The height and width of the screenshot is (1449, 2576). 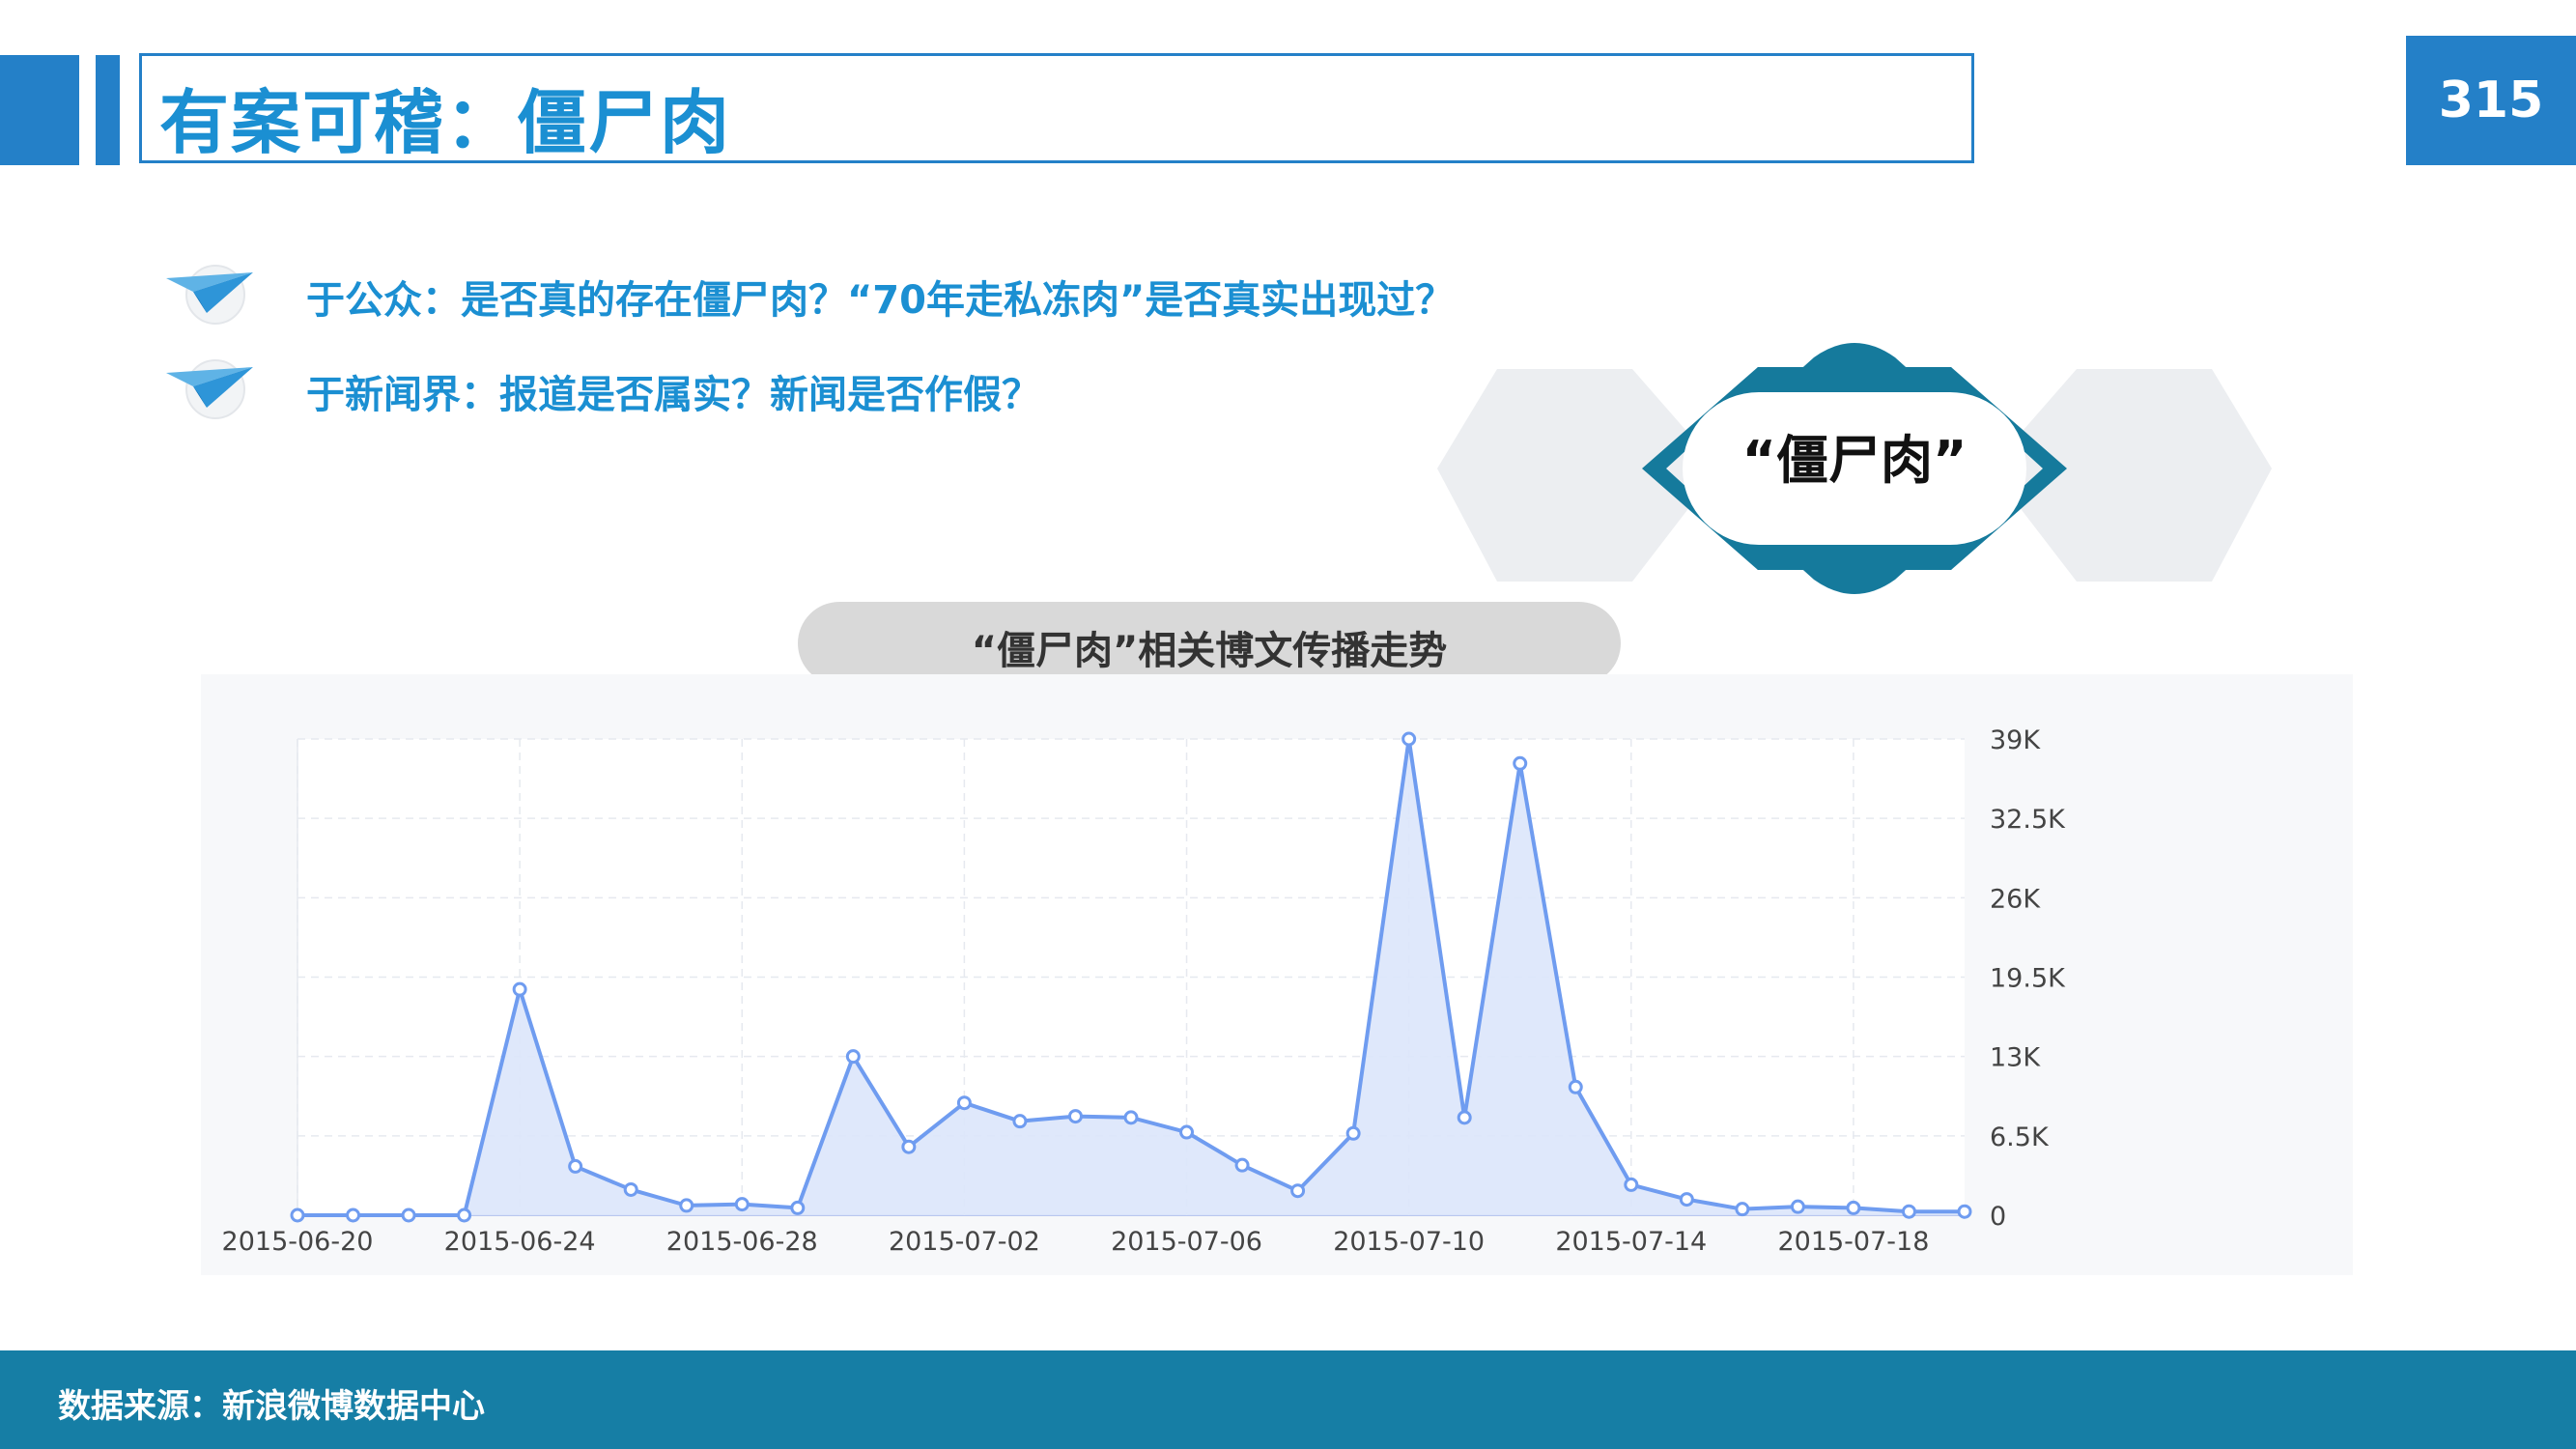 What do you see at coordinates (2015, 1058) in the screenshot?
I see `y-tick-label: 13K` at bounding box center [2015, 1058].